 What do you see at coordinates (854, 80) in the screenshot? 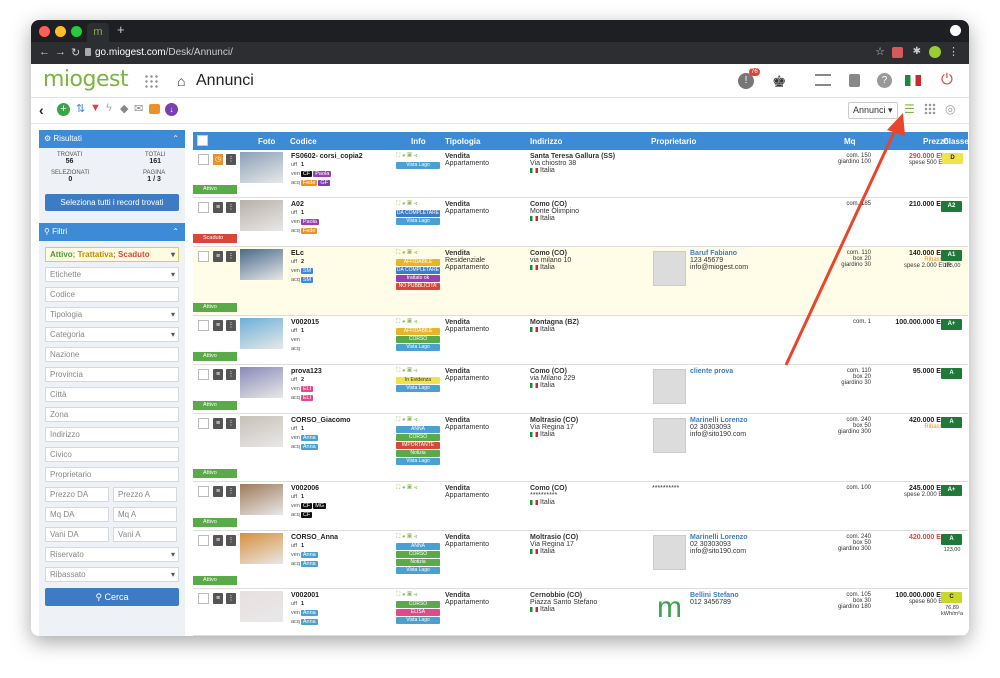
I see `lock-app-icon` at bounding box center [854, 80].